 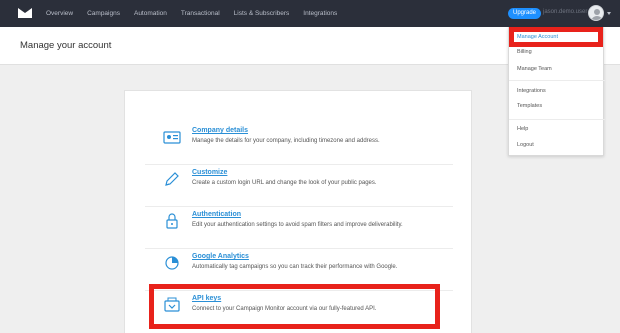 I want to click on nav-transactional: Transactional, so click(x=200, y=13).